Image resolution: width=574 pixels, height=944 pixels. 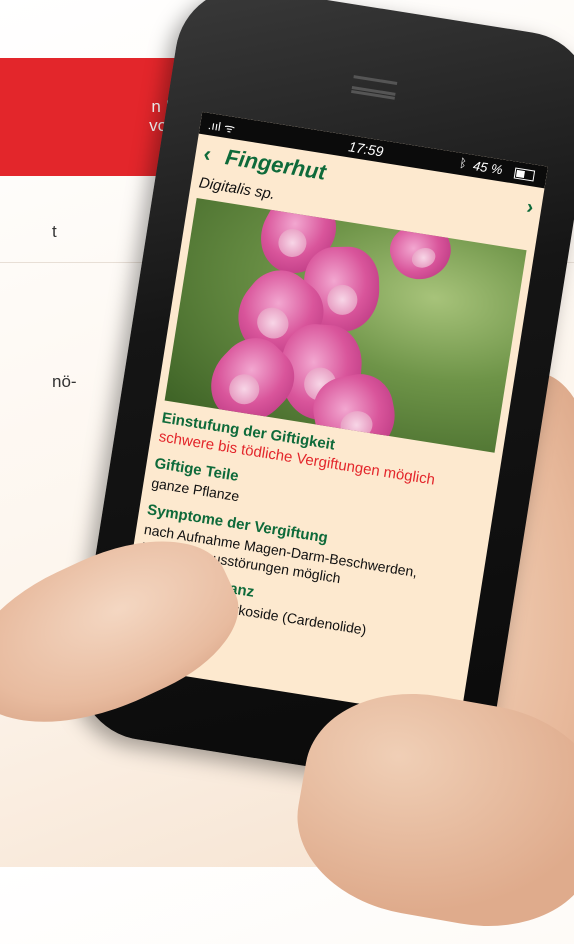 What do you see at coordinates (366, 149) in the screenshot?
I see `status-time: 17:59` at bounding box center [366, 149].